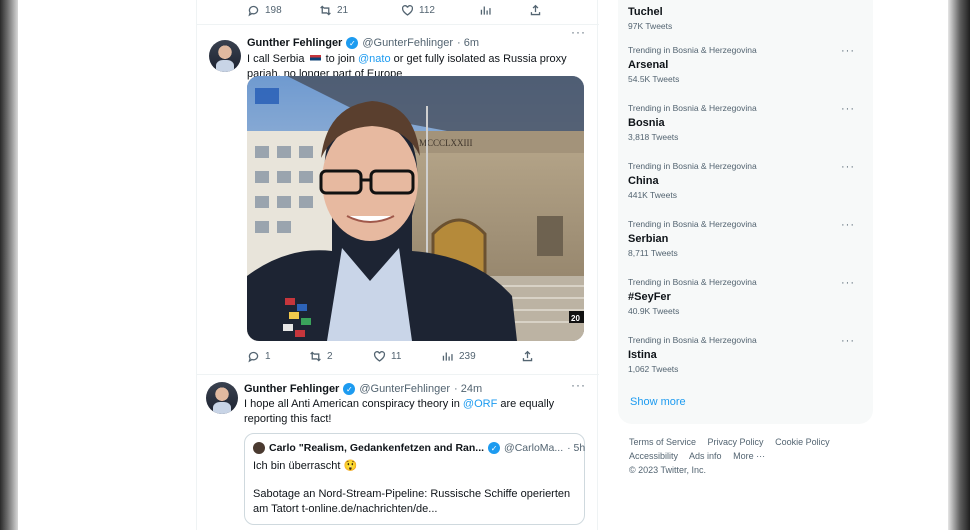  Describe the element at coordinates (959, 265) in the screenshot. I see `monitor-bezel-right` at that location.